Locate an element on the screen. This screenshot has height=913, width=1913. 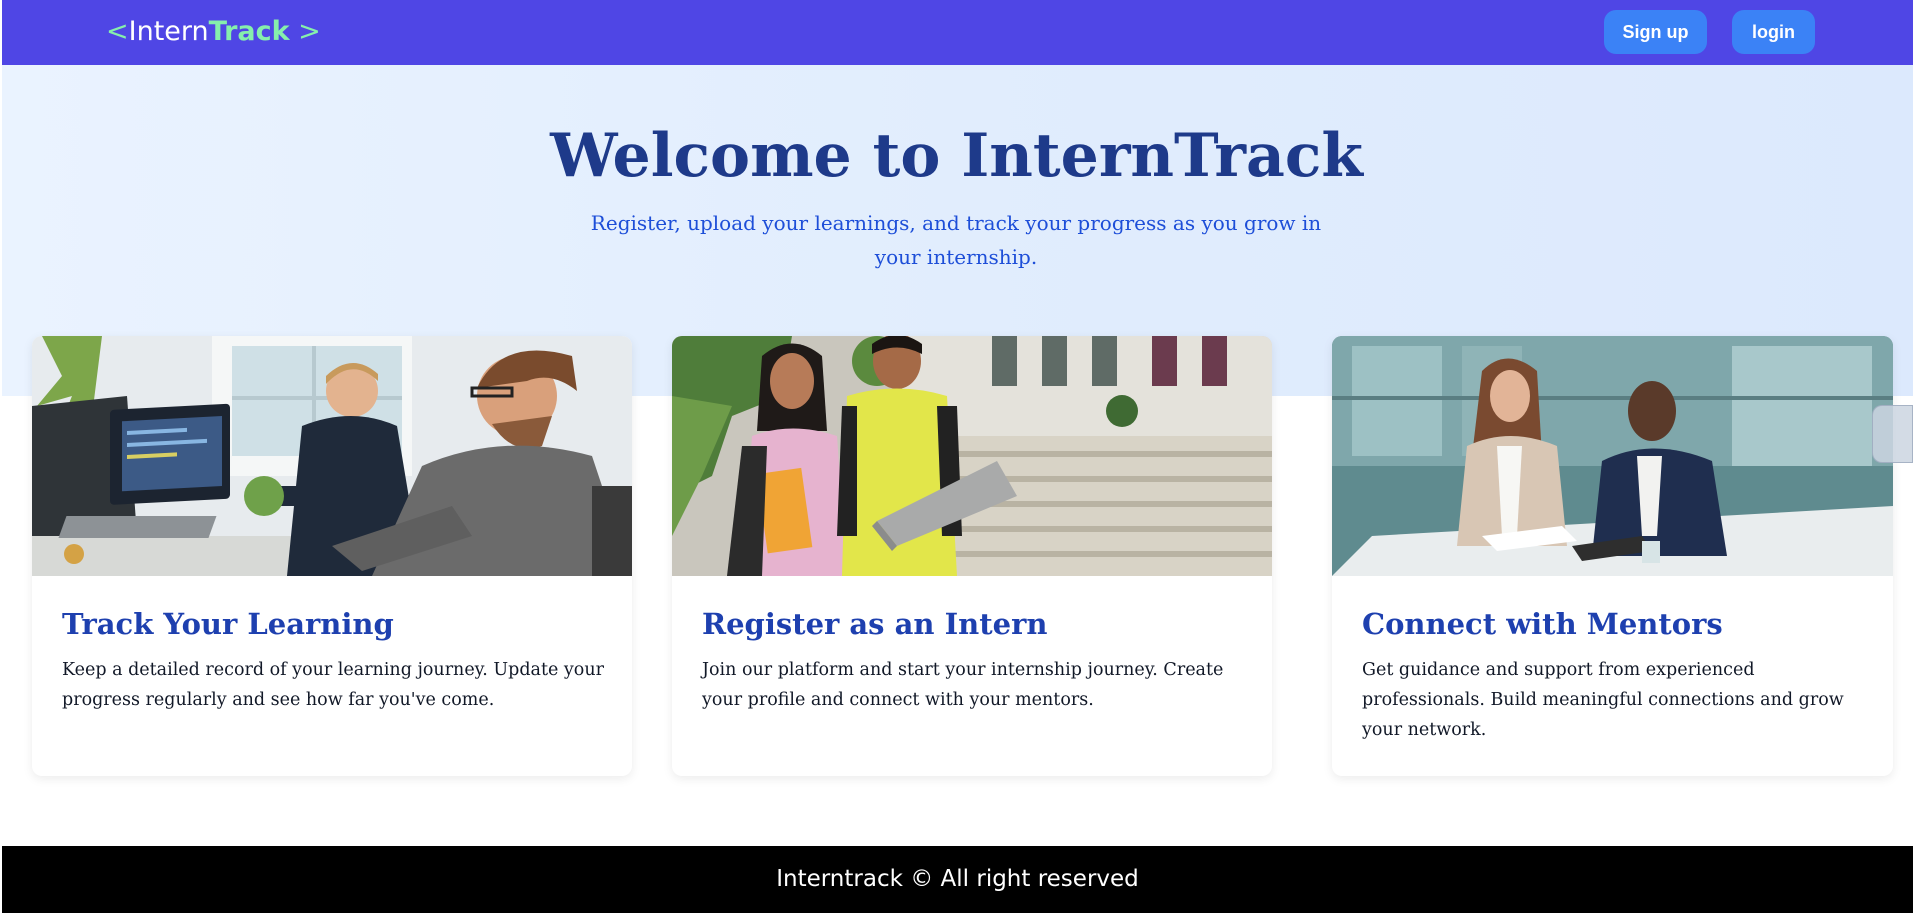
logo-open-bracket: < is located at coordinates (117, 31).